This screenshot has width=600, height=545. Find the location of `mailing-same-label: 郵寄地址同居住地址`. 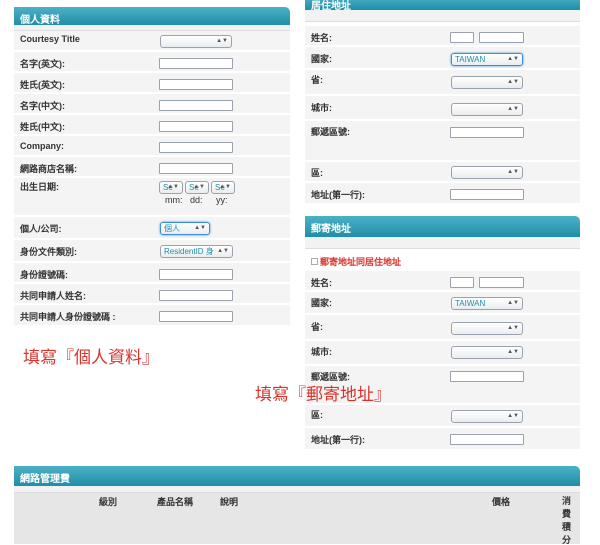

mailing-same-label: 郵寄地址同居住地址 is located at coordinates (361, 262).